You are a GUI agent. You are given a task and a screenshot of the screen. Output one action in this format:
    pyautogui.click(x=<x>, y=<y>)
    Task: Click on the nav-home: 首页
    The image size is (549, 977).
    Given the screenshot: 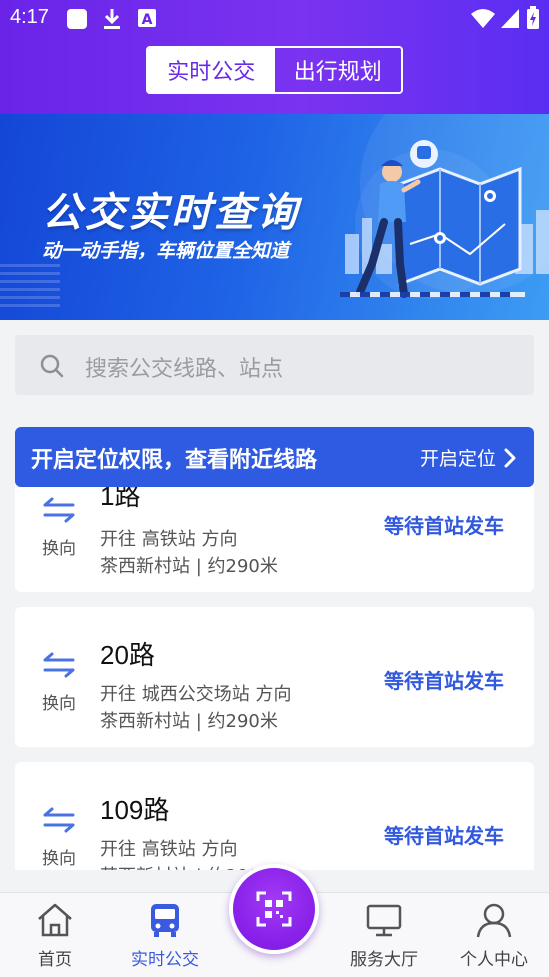 What is the action you would take?
    pyautogui.click(x=55, y=935)
    